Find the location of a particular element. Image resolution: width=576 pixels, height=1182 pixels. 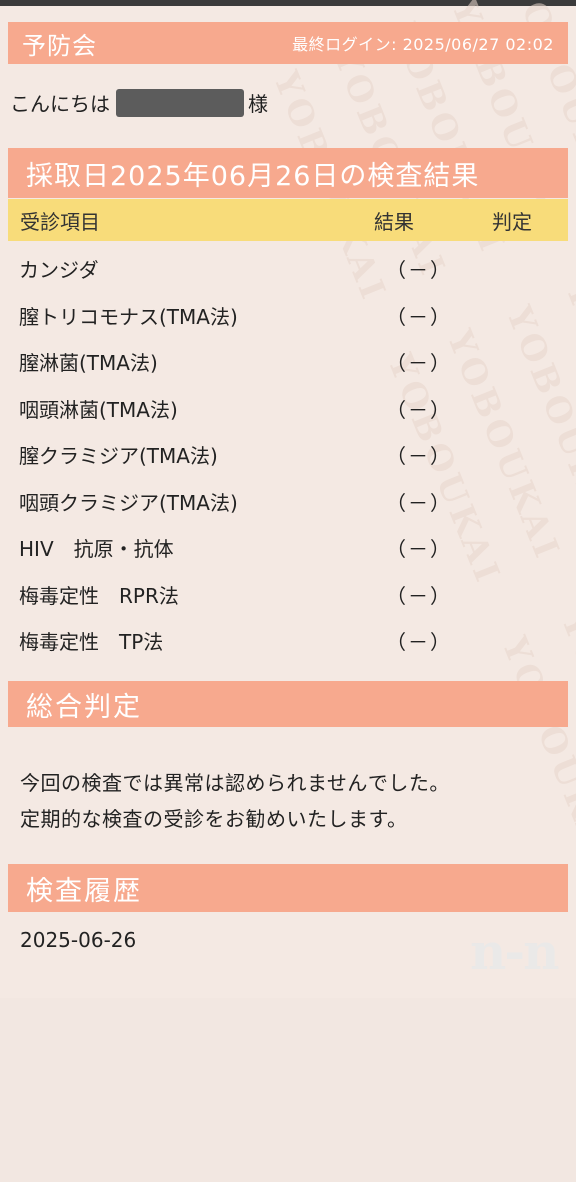

test-item-name: カンジダ is located at coordinates (59, 270).